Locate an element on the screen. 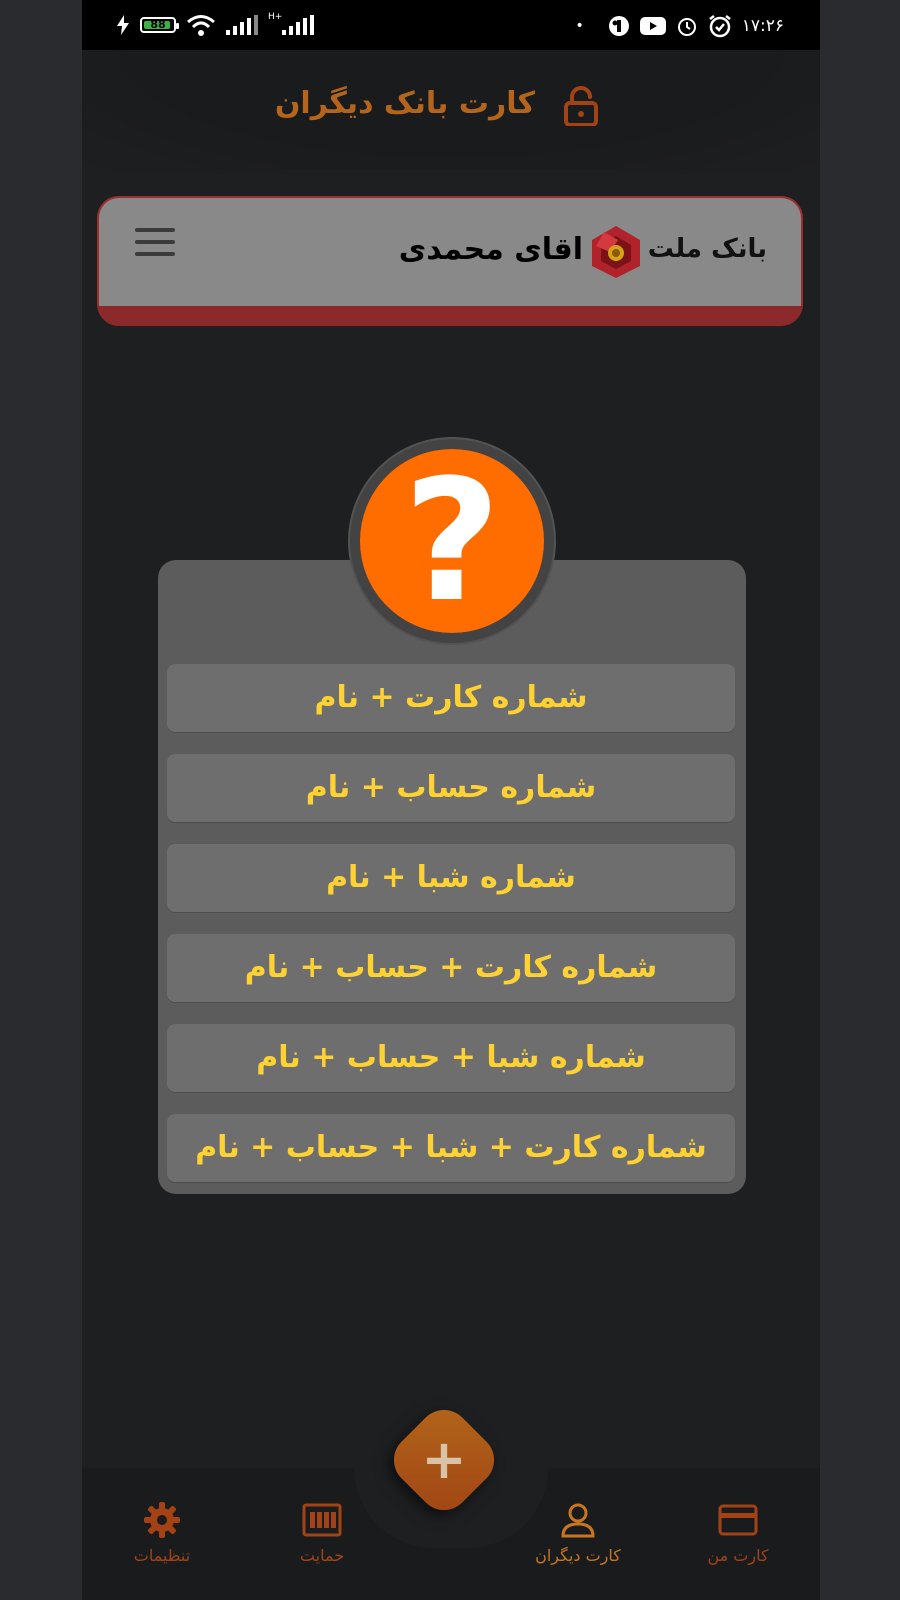 The height and width of the screenshot is (1600, 900). bank-name: بانک ملت is located at coordinates (707, 249).